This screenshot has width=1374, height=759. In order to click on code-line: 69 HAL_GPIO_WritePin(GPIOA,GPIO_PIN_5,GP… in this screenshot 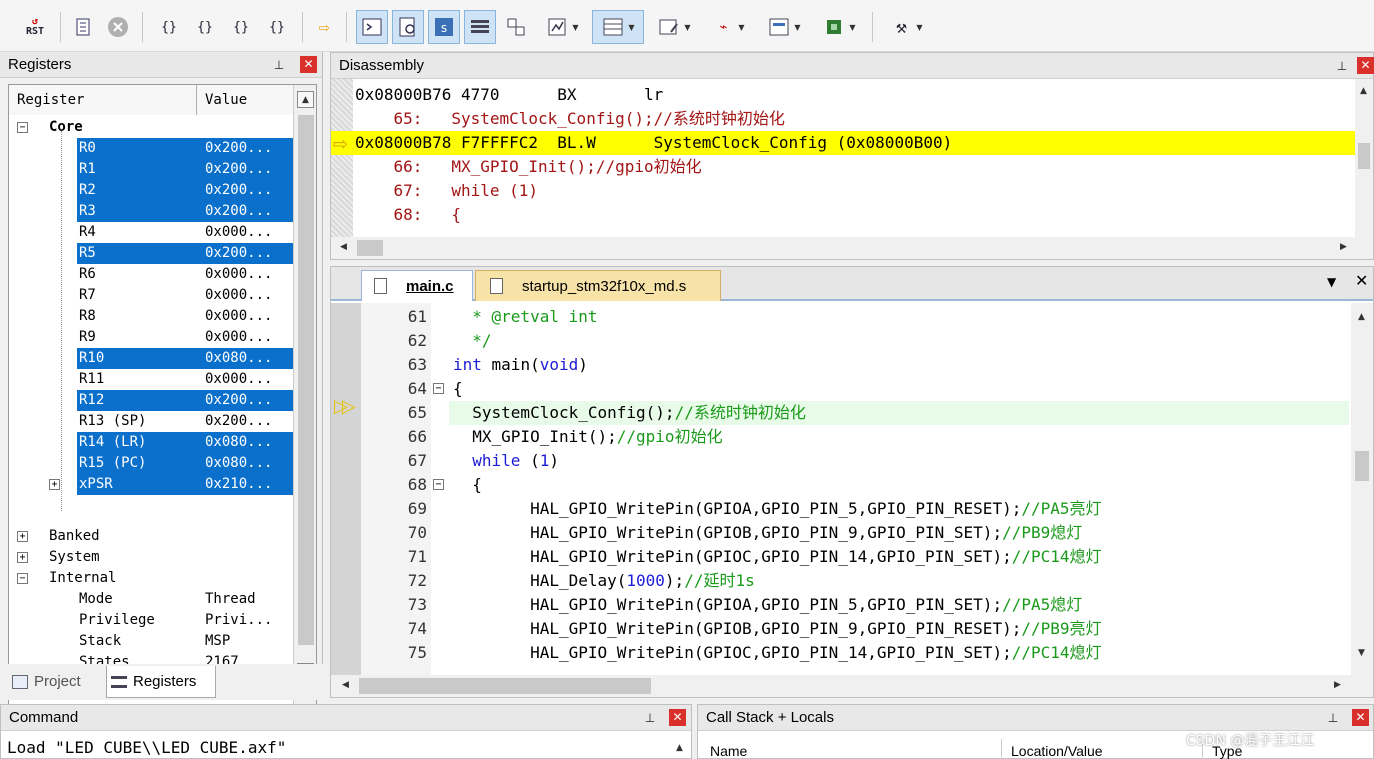, I will do `click(841, 509)`.